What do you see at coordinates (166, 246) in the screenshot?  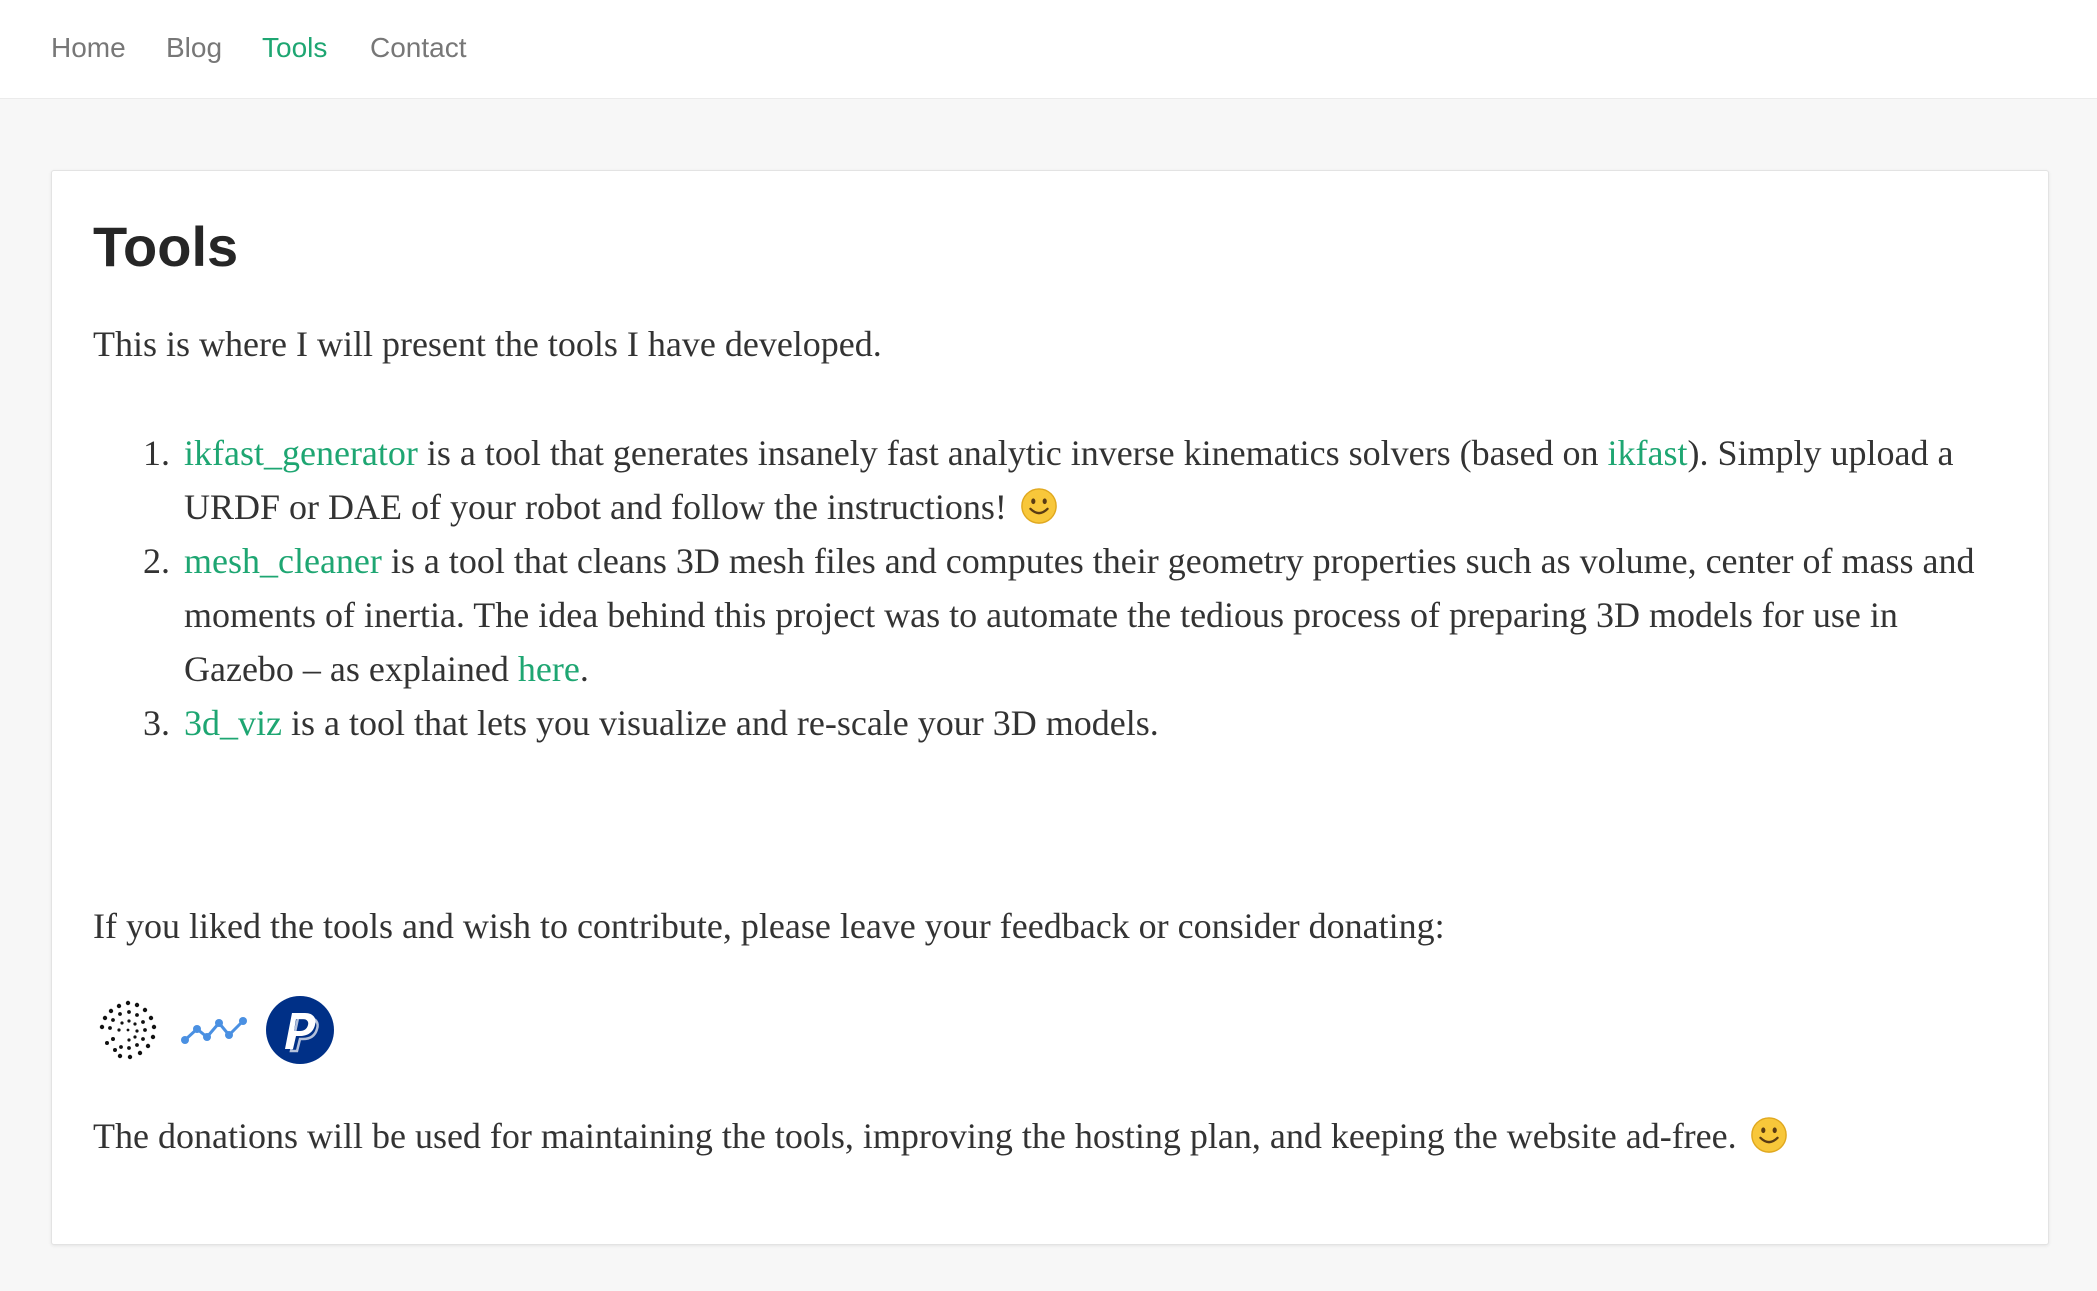 I see `page-title: Tools` at bounding box center [166, 246].